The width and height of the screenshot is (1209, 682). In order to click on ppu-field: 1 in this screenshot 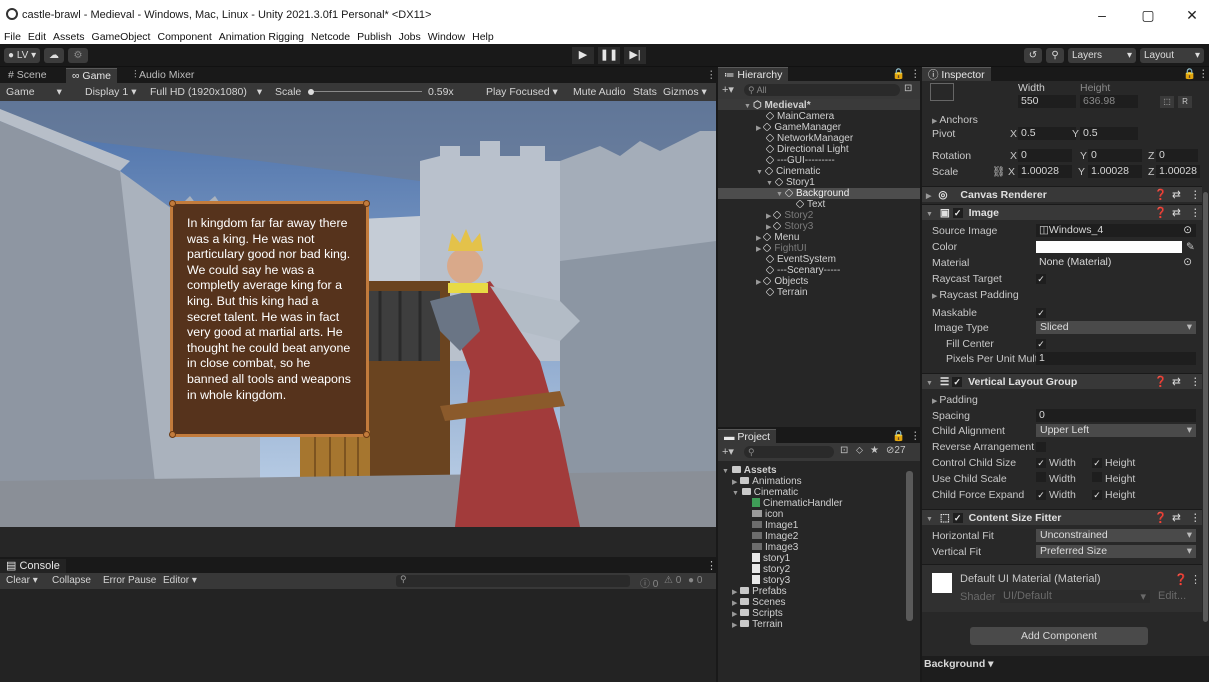, I will do `click(1116, 358)`.